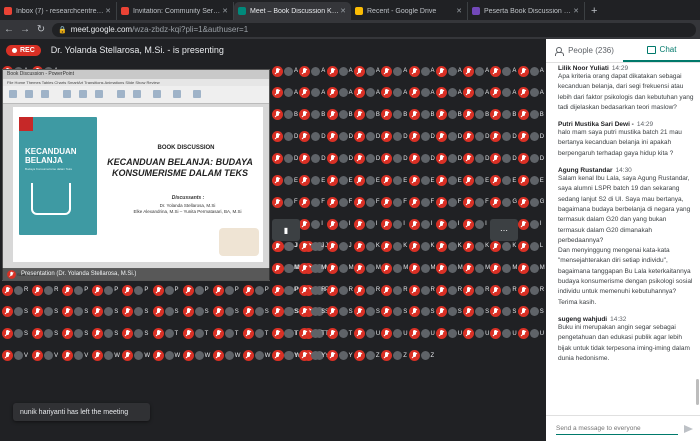  I want to click on browser-tab: Inbox (7) - researchcentre@lsp ✕, so click(58, 11).